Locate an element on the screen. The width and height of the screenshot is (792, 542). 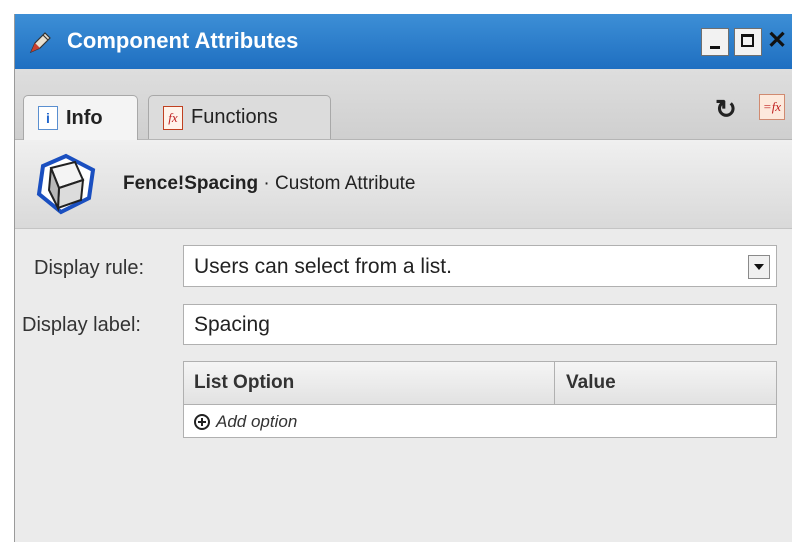
info-icon: i is located at coordinates (48, 118).